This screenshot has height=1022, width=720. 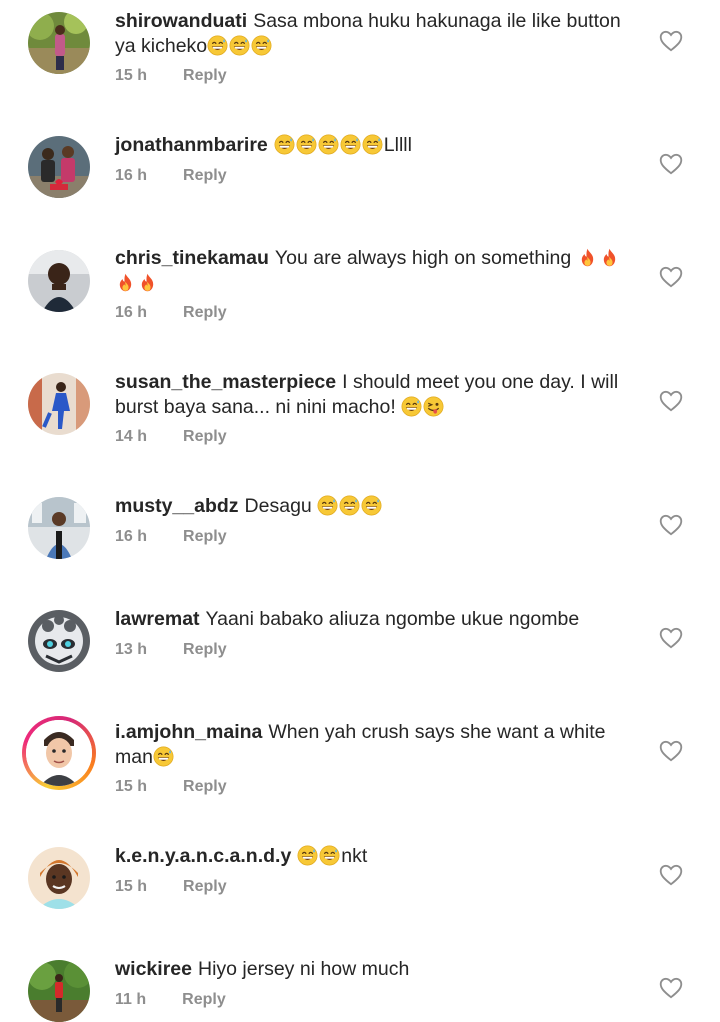 What do you see at coordinates (425, 258) in the screenshot?
I see `comment-text: You are always high on something` at bounding box center [425, 258].